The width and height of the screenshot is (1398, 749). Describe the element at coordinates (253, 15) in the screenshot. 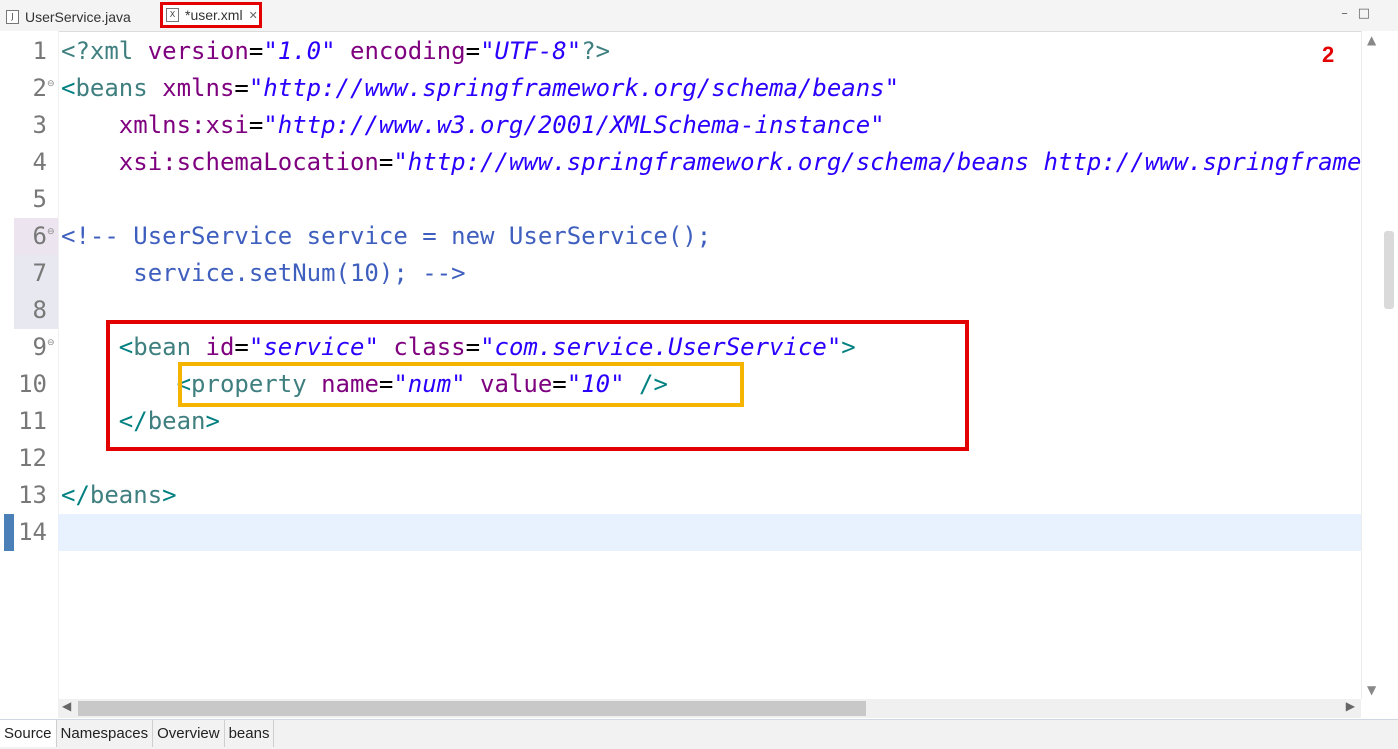

I see `close-icon: ✕` at that location.